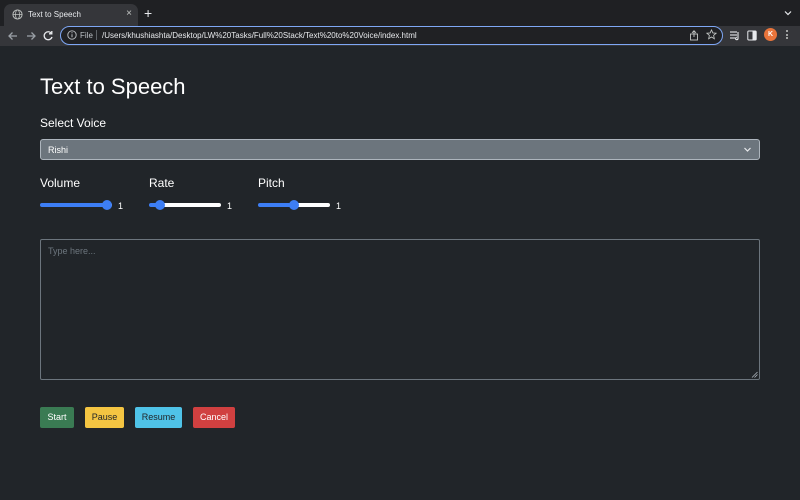 The width and height of the screenshot is (800, 500). Describe the element at coordinates (230, 206) in the screenshot. I see `rate-value: 1` at that location.